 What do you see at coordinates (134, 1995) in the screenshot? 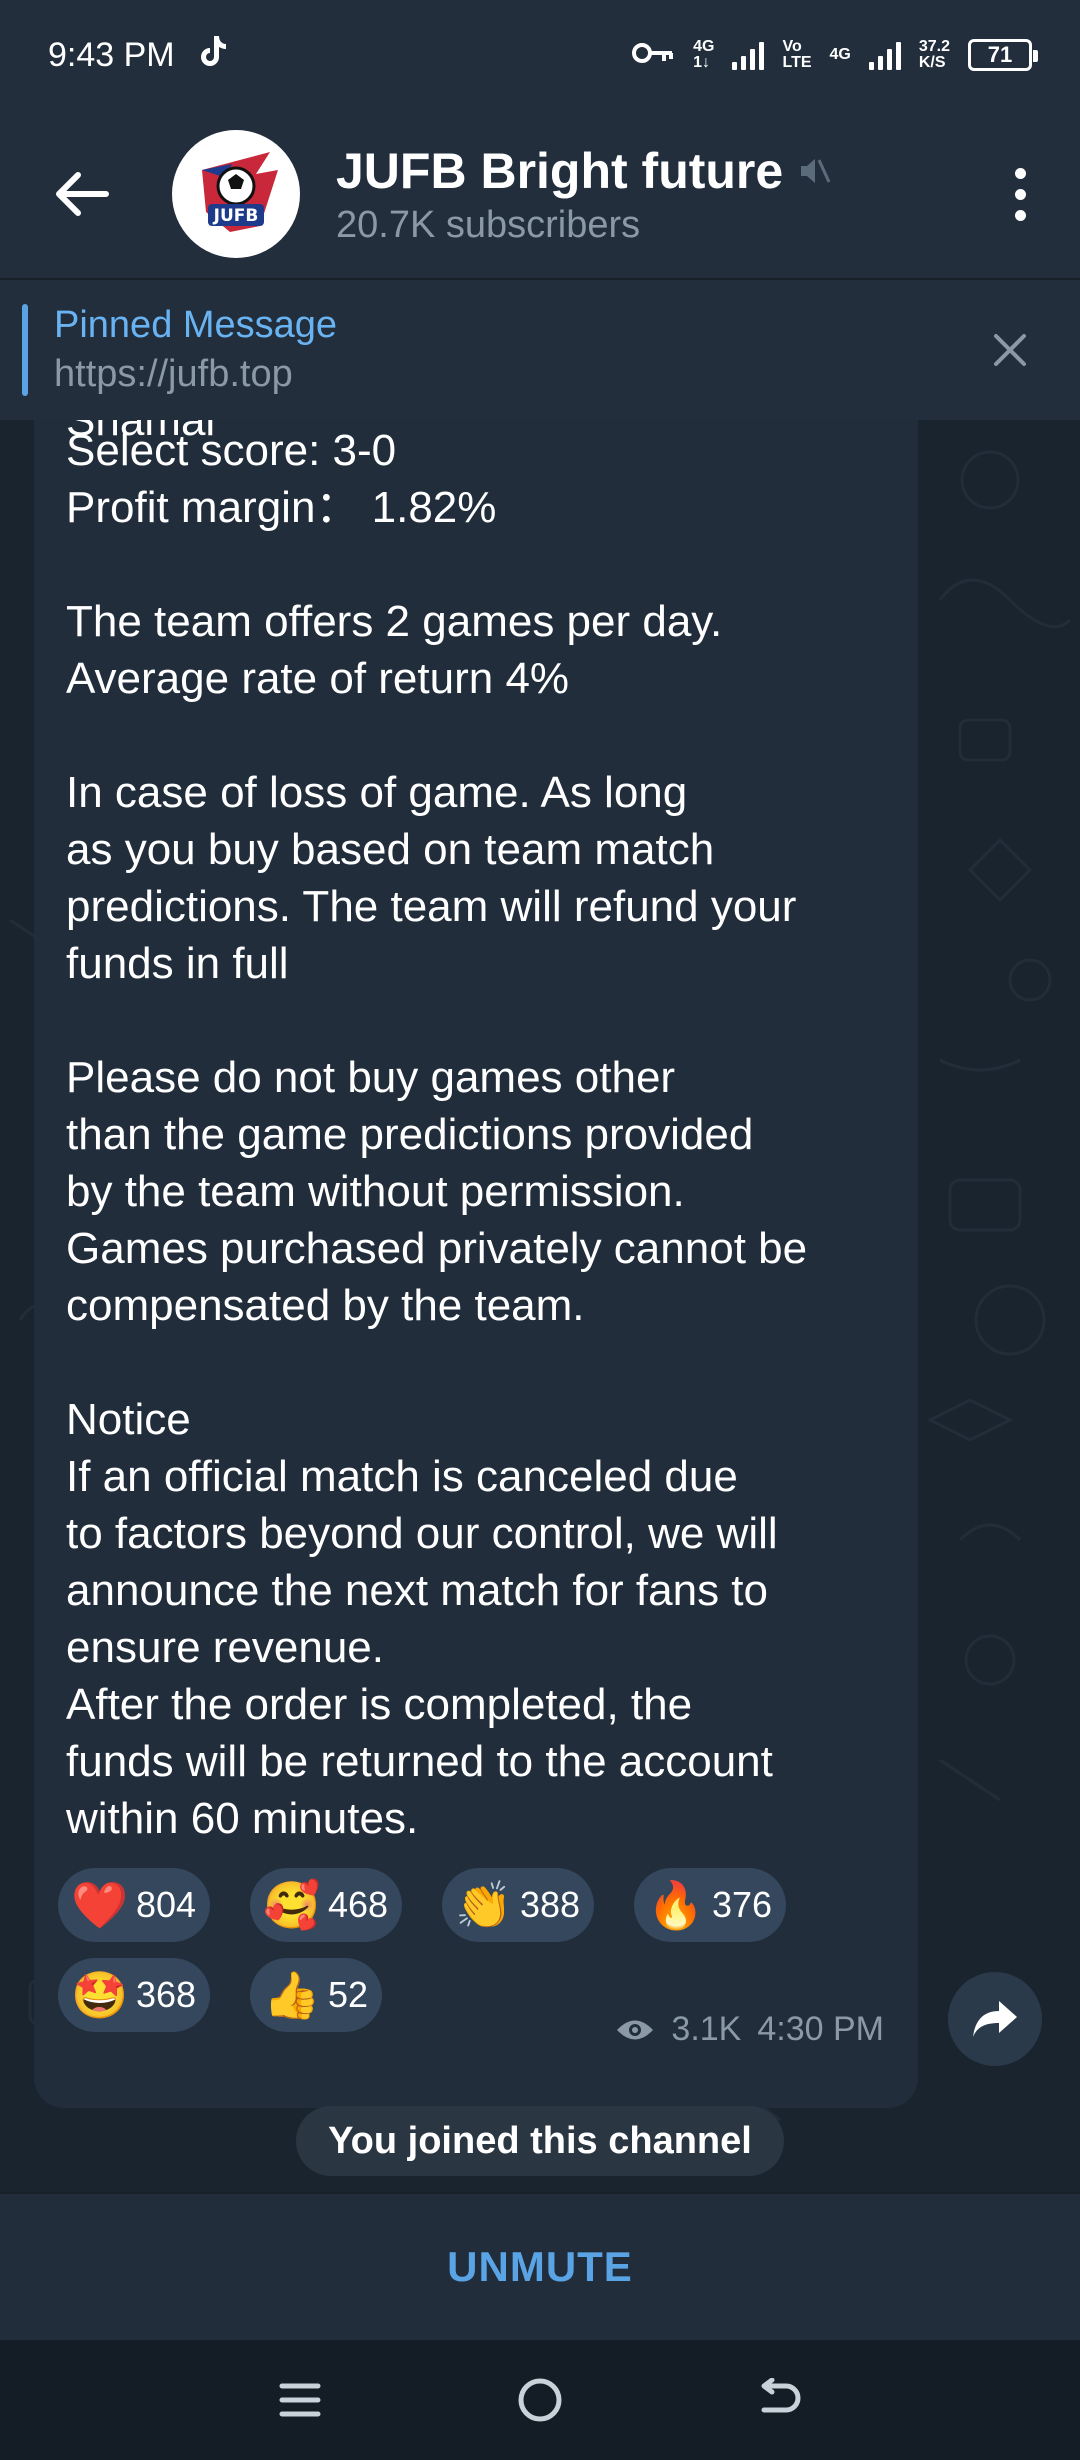
I see `reaction-star-struck: 🤩 368` at bounding box center [134, 1995].